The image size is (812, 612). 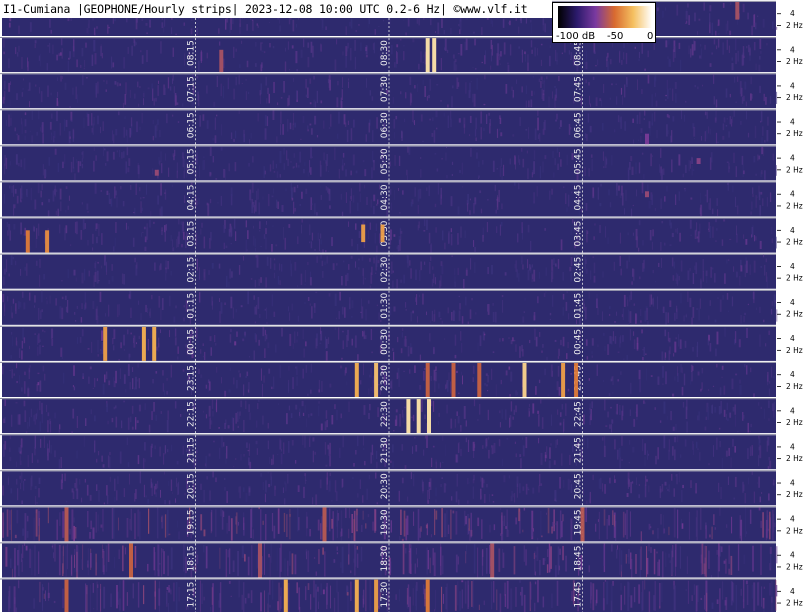 I want to click on time-label: 04:45, so click(x=579, y=198).